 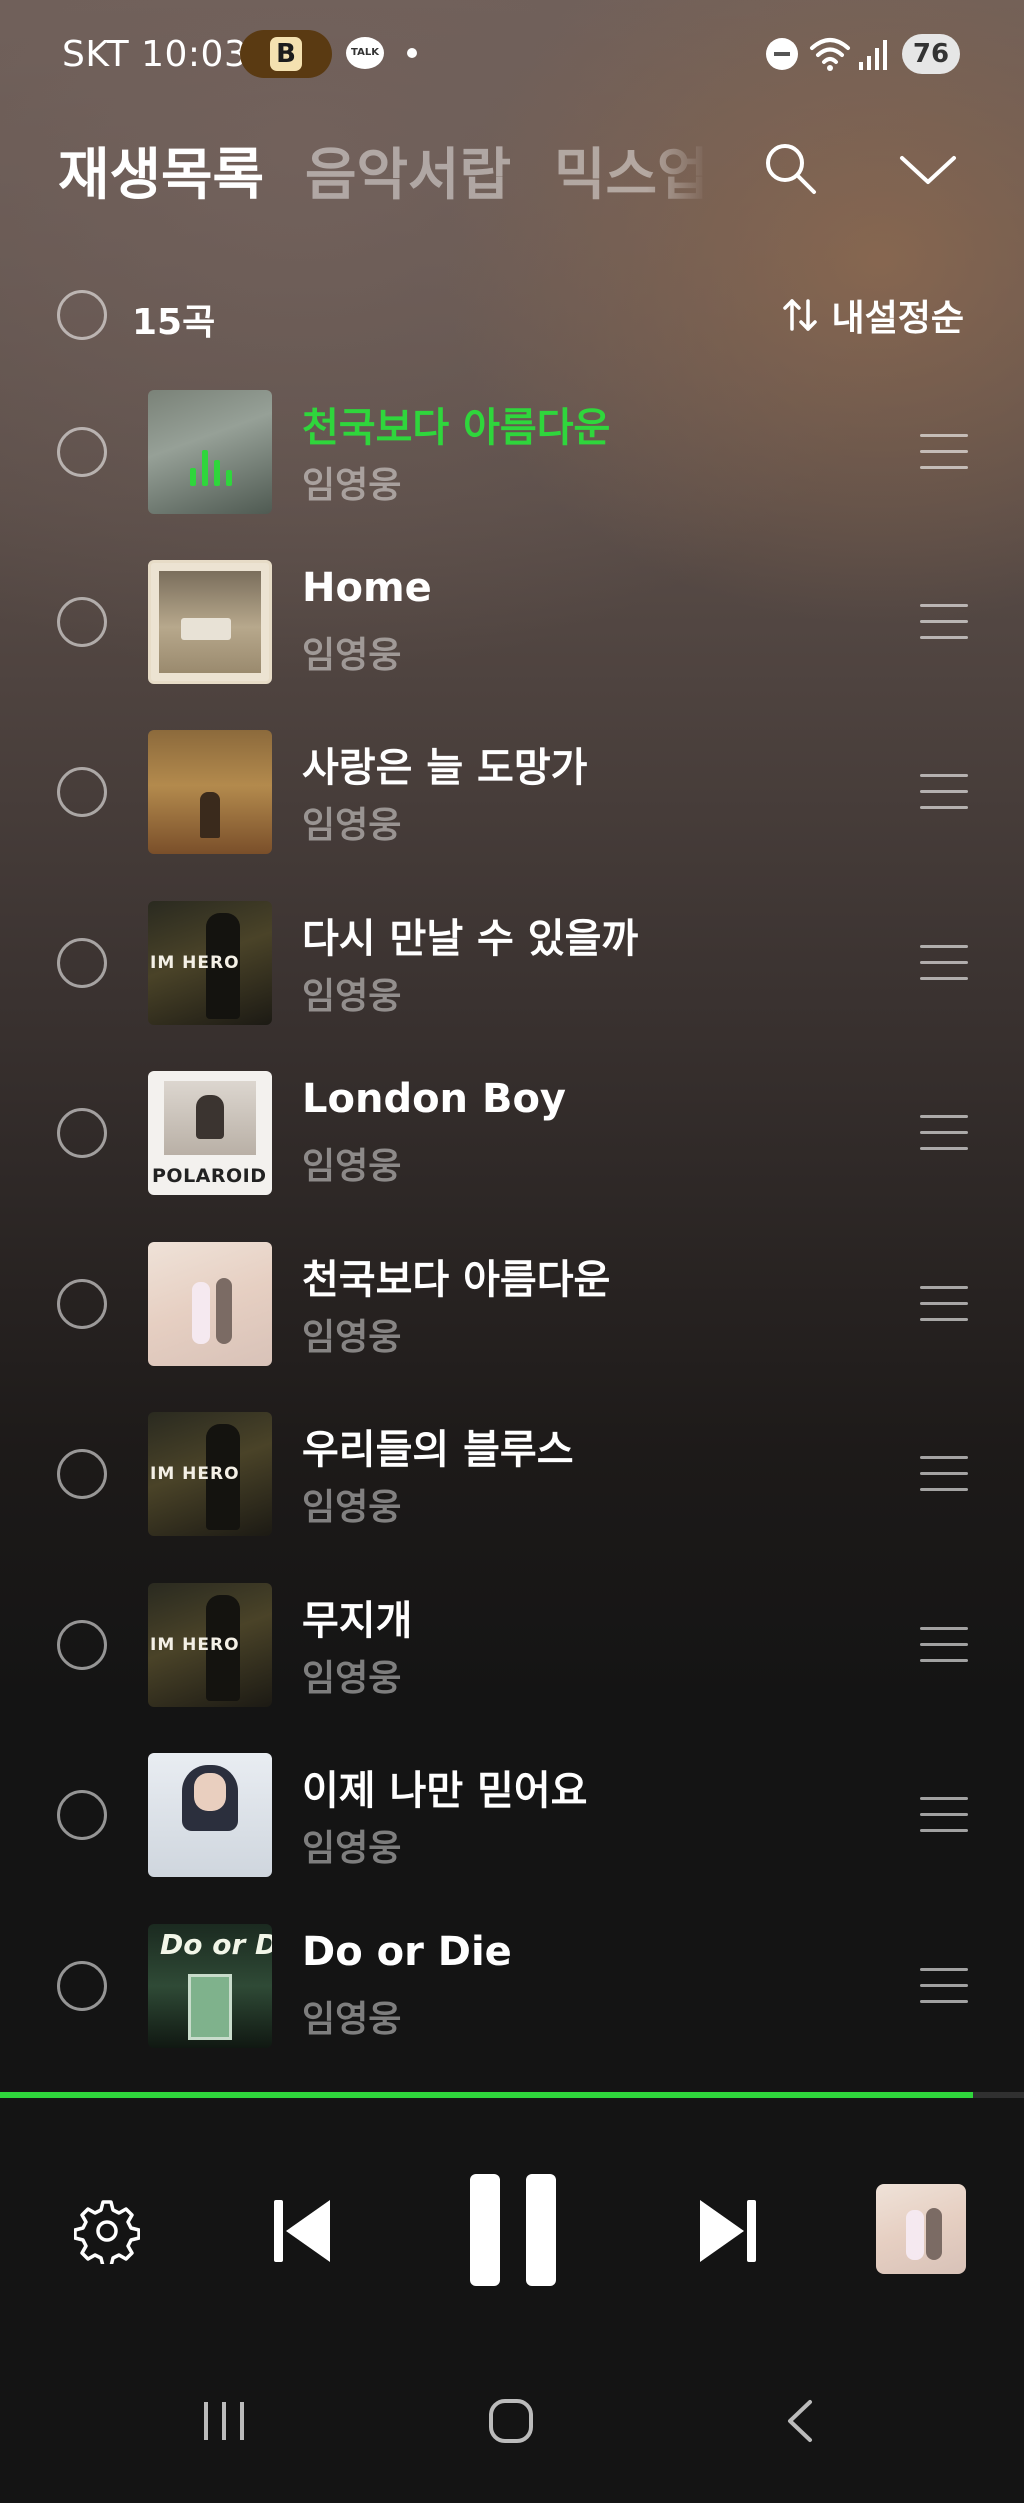 I want to click on album-art: Do or Die, so click(x=210, y=1986).